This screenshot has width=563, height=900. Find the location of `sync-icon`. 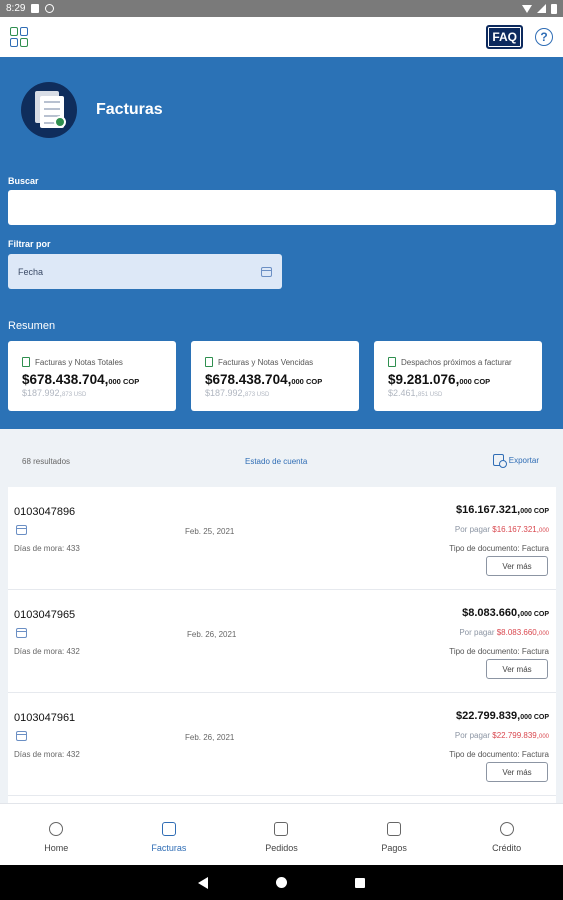

sync-icon is located at coordinates (50, 8).